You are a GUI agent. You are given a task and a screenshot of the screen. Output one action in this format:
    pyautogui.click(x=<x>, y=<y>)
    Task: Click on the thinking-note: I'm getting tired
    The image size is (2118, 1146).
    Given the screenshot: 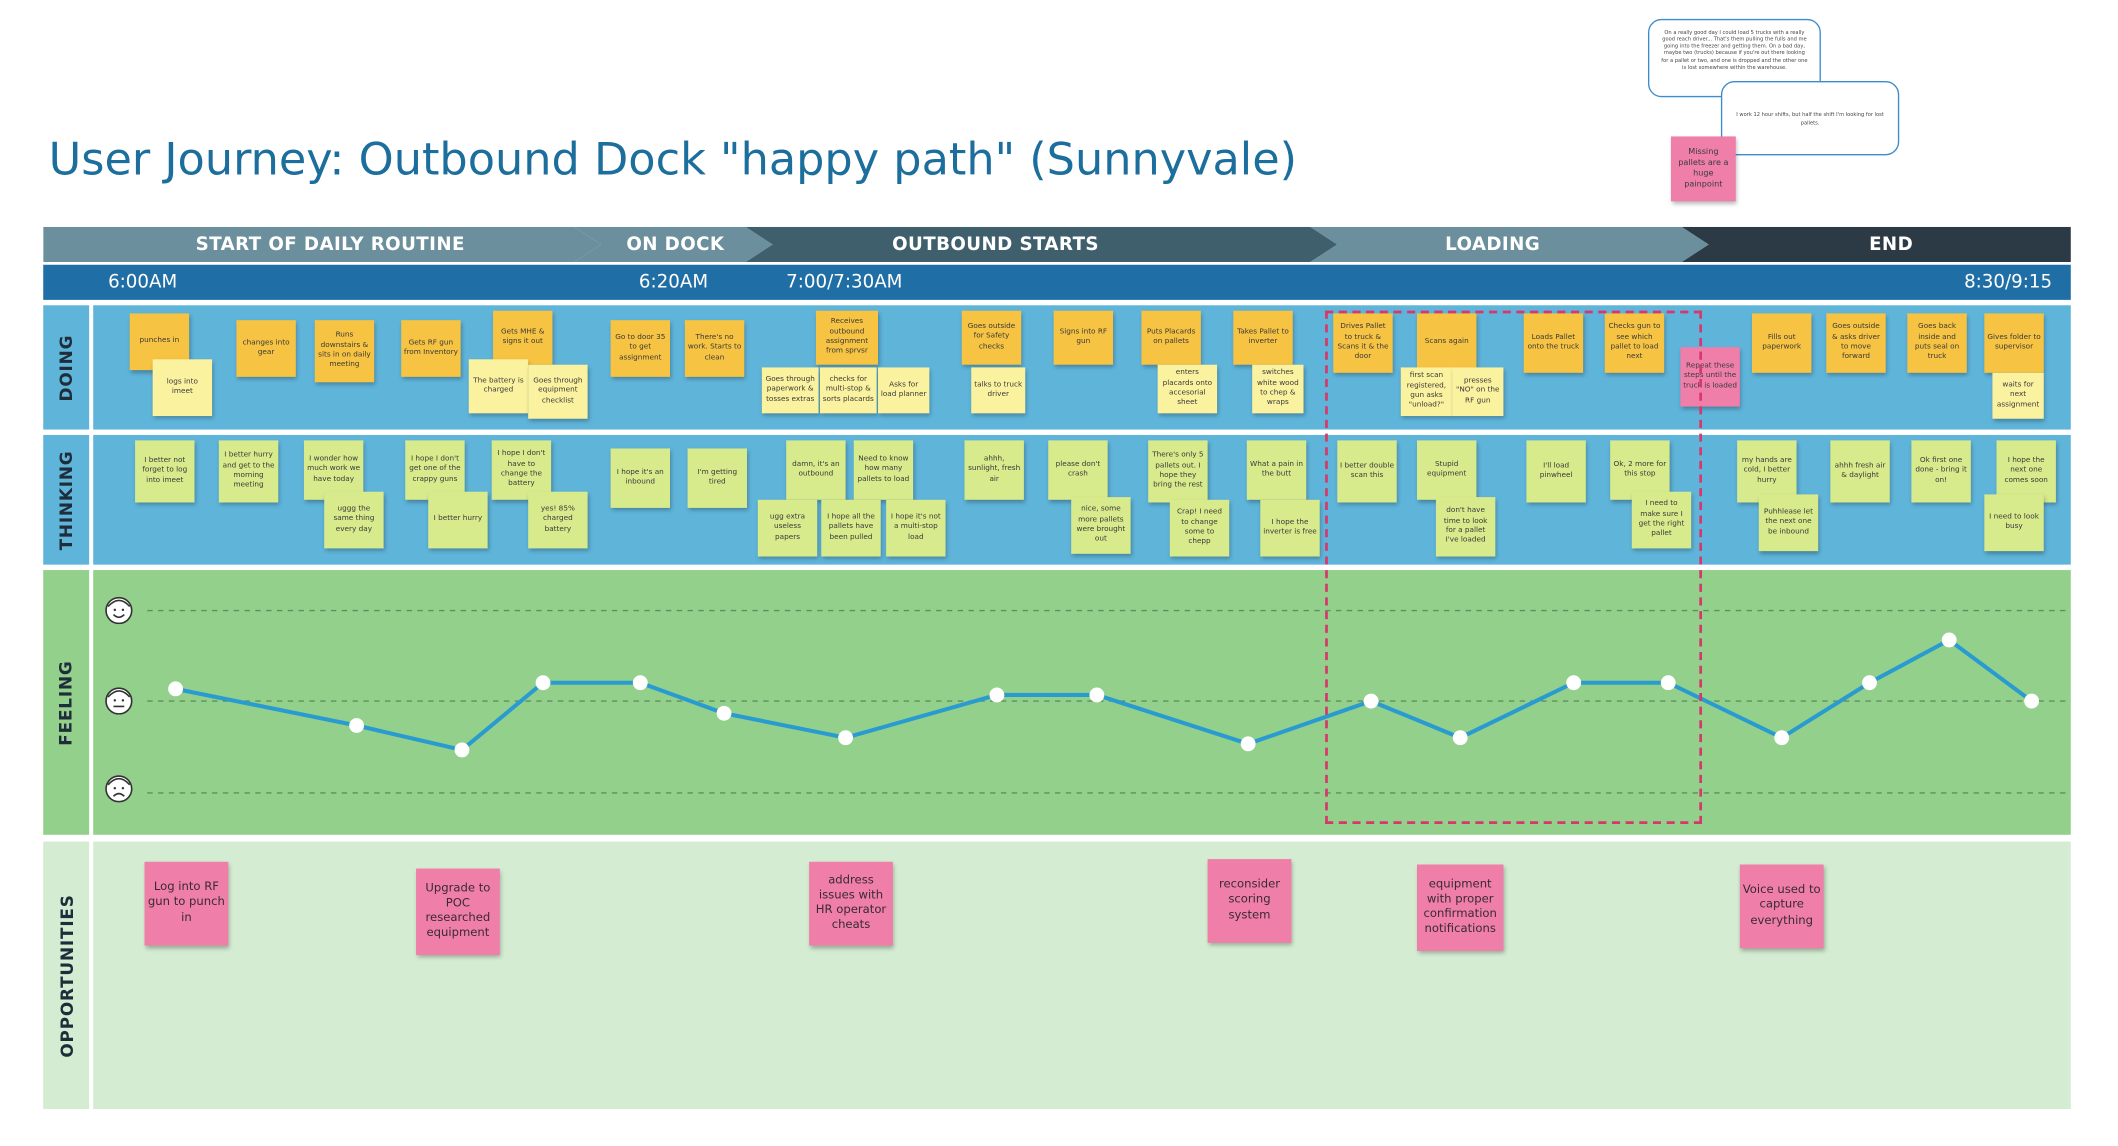 What is the action you would take?
    pyautogui.click(x=717, y=478)
    